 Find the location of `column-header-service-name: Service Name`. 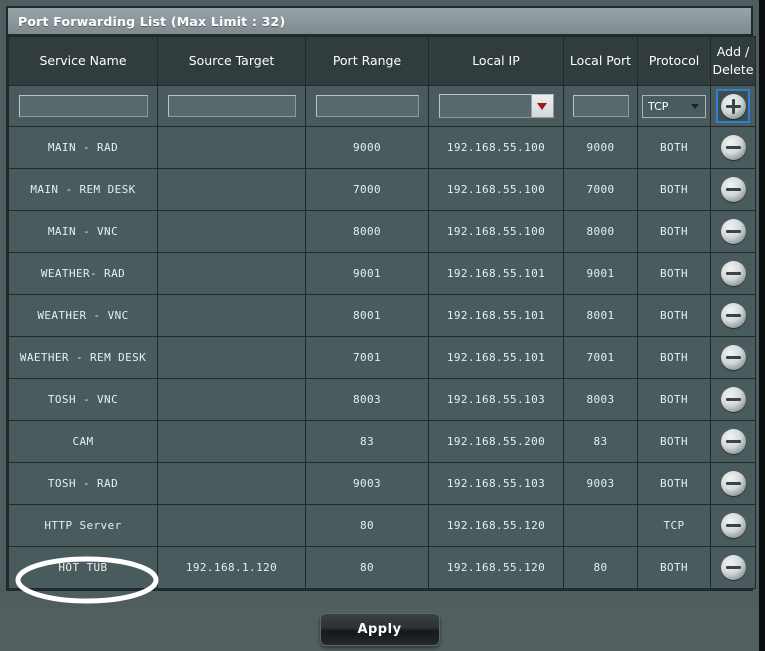

column-header-service-name: Service Name is located at coordinates (83, 61).